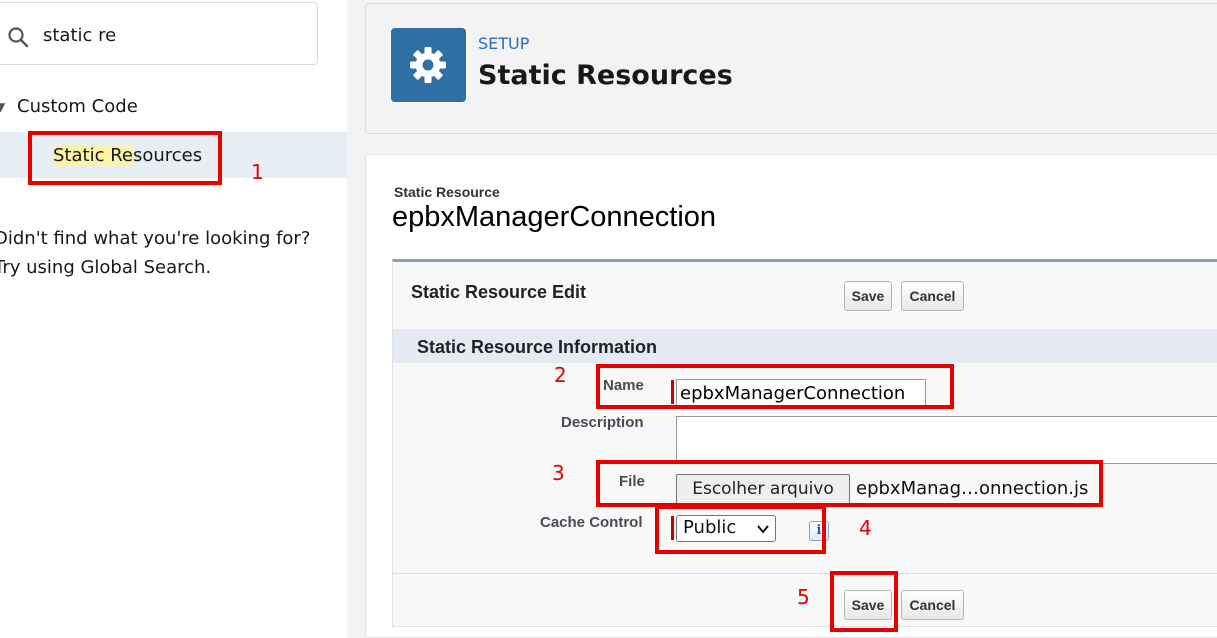 This screenshot has width=1217, height=638. I want to click on section-title: Static Resource Information, so click(537, 347).